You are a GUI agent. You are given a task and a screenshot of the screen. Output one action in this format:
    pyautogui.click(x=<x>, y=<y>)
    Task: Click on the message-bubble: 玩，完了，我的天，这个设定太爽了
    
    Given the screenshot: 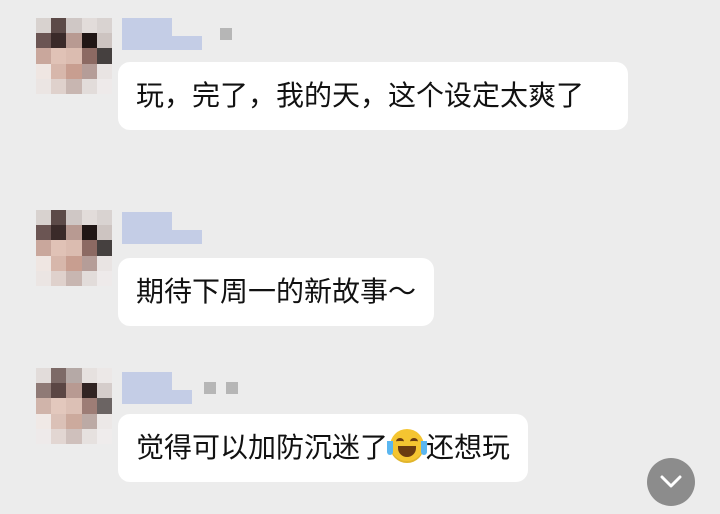 What is the action you would take?
    pyautogui.click(x=373, y=96)
    